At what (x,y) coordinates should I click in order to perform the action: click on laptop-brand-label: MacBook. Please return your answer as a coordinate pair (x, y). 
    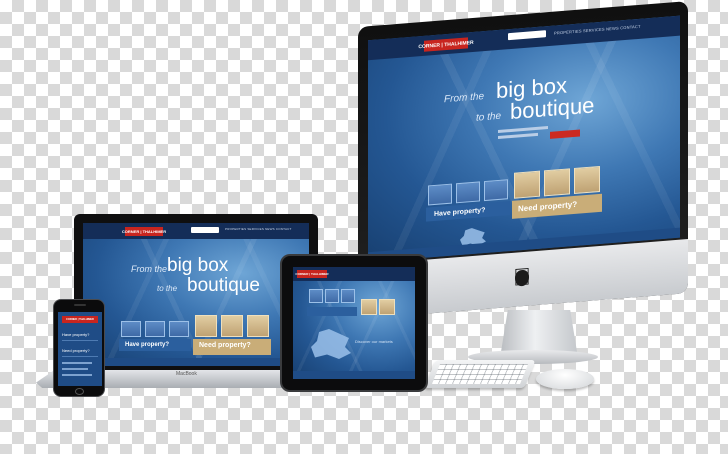
    Looking at the image, I should click on (186, 374).